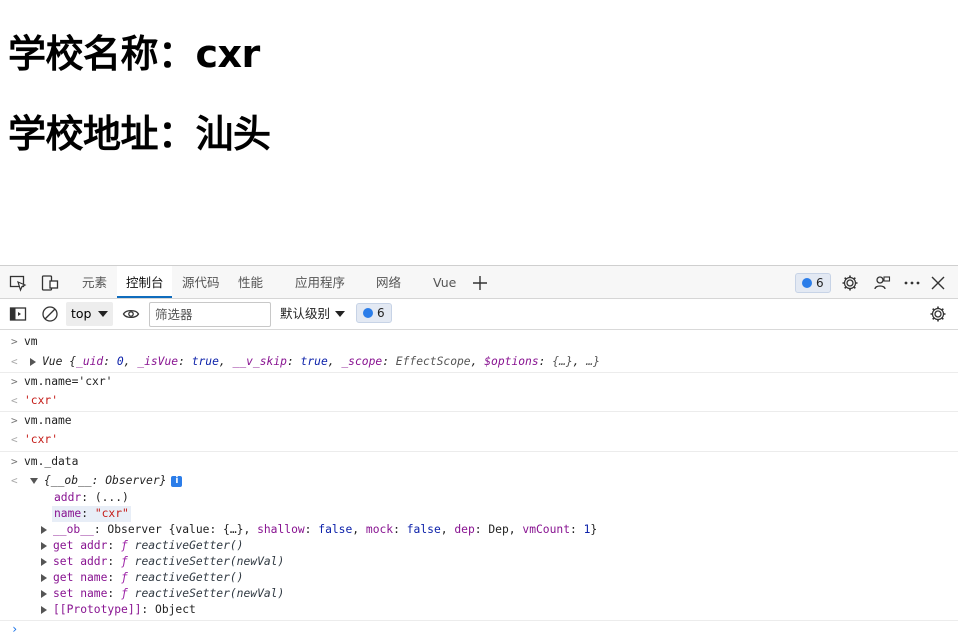 The width and height of the screenshot is (958, 636). Describe the element at coordinates (59, 361) in the screenshot. I see `vue-prefix: Vue {` at that location.